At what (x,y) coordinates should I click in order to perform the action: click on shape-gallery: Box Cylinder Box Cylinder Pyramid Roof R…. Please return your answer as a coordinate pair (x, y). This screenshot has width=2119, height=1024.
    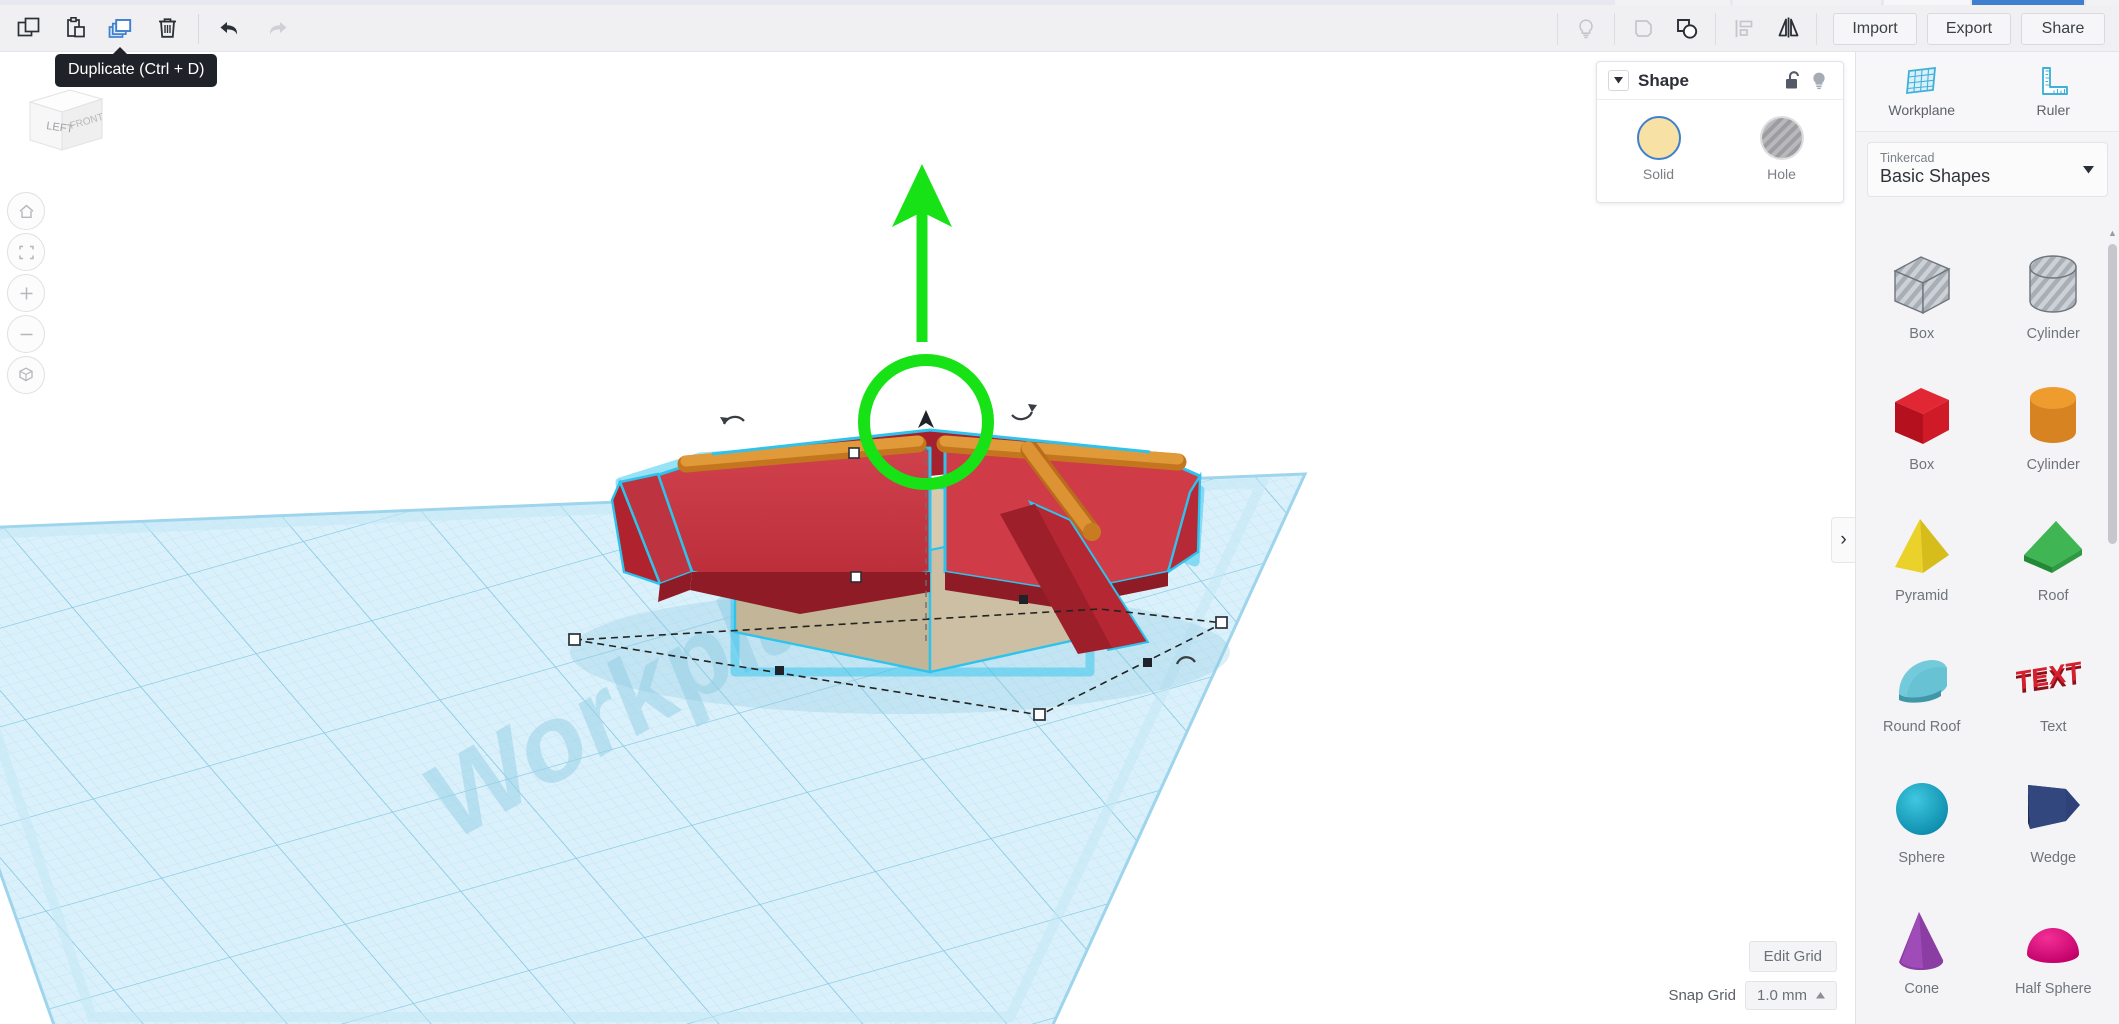
    Looking at the image, I should click on (1987, 624).